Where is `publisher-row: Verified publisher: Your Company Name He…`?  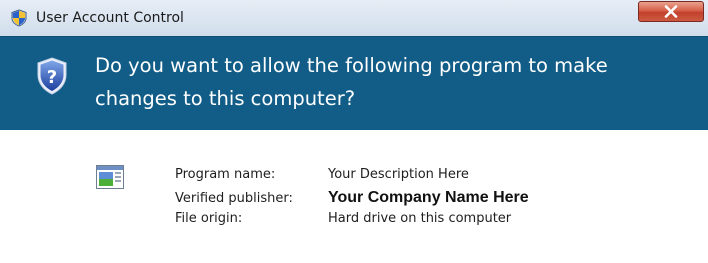 publisher-row: Verified publisher: Your Company Name He… is located at coordinates (352, 200).